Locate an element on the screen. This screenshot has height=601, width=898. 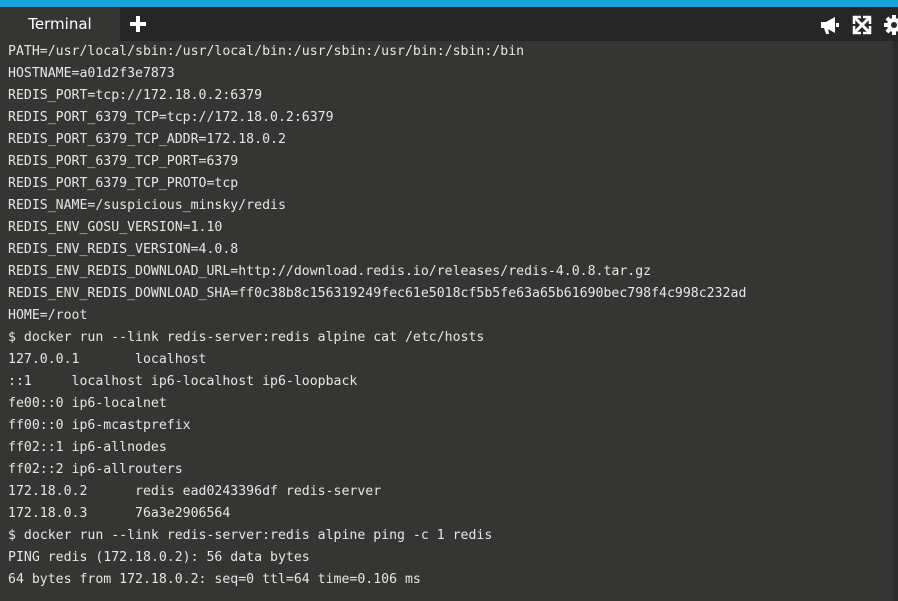
megaphone-icon is located at coordinates (830, 25).